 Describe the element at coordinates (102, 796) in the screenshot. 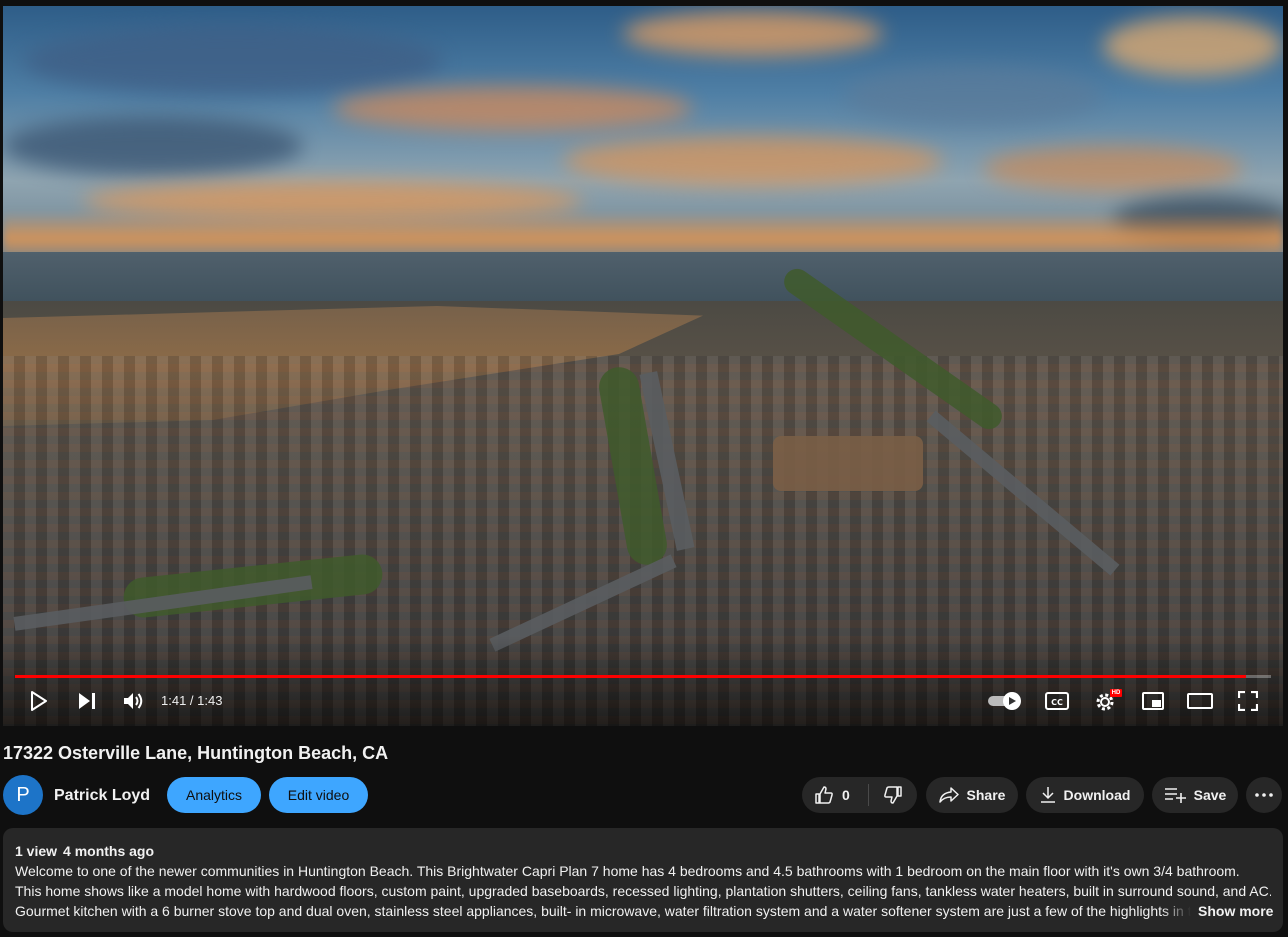

I see `channel-name: Patrick Loyd` at that location.